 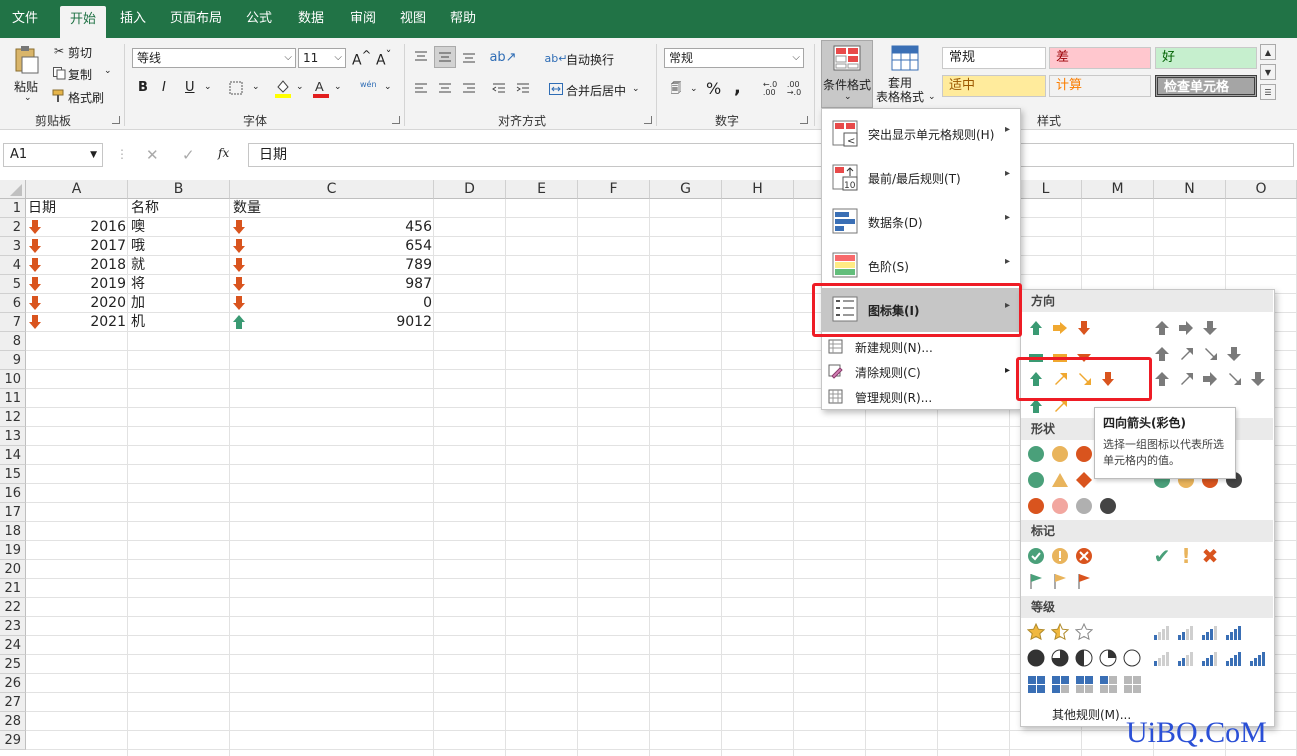 What do you see at coordinates (676, 89) in the screenshot?
I see `accounting-format-icon: 🗐` at bounding box center [676, 89].